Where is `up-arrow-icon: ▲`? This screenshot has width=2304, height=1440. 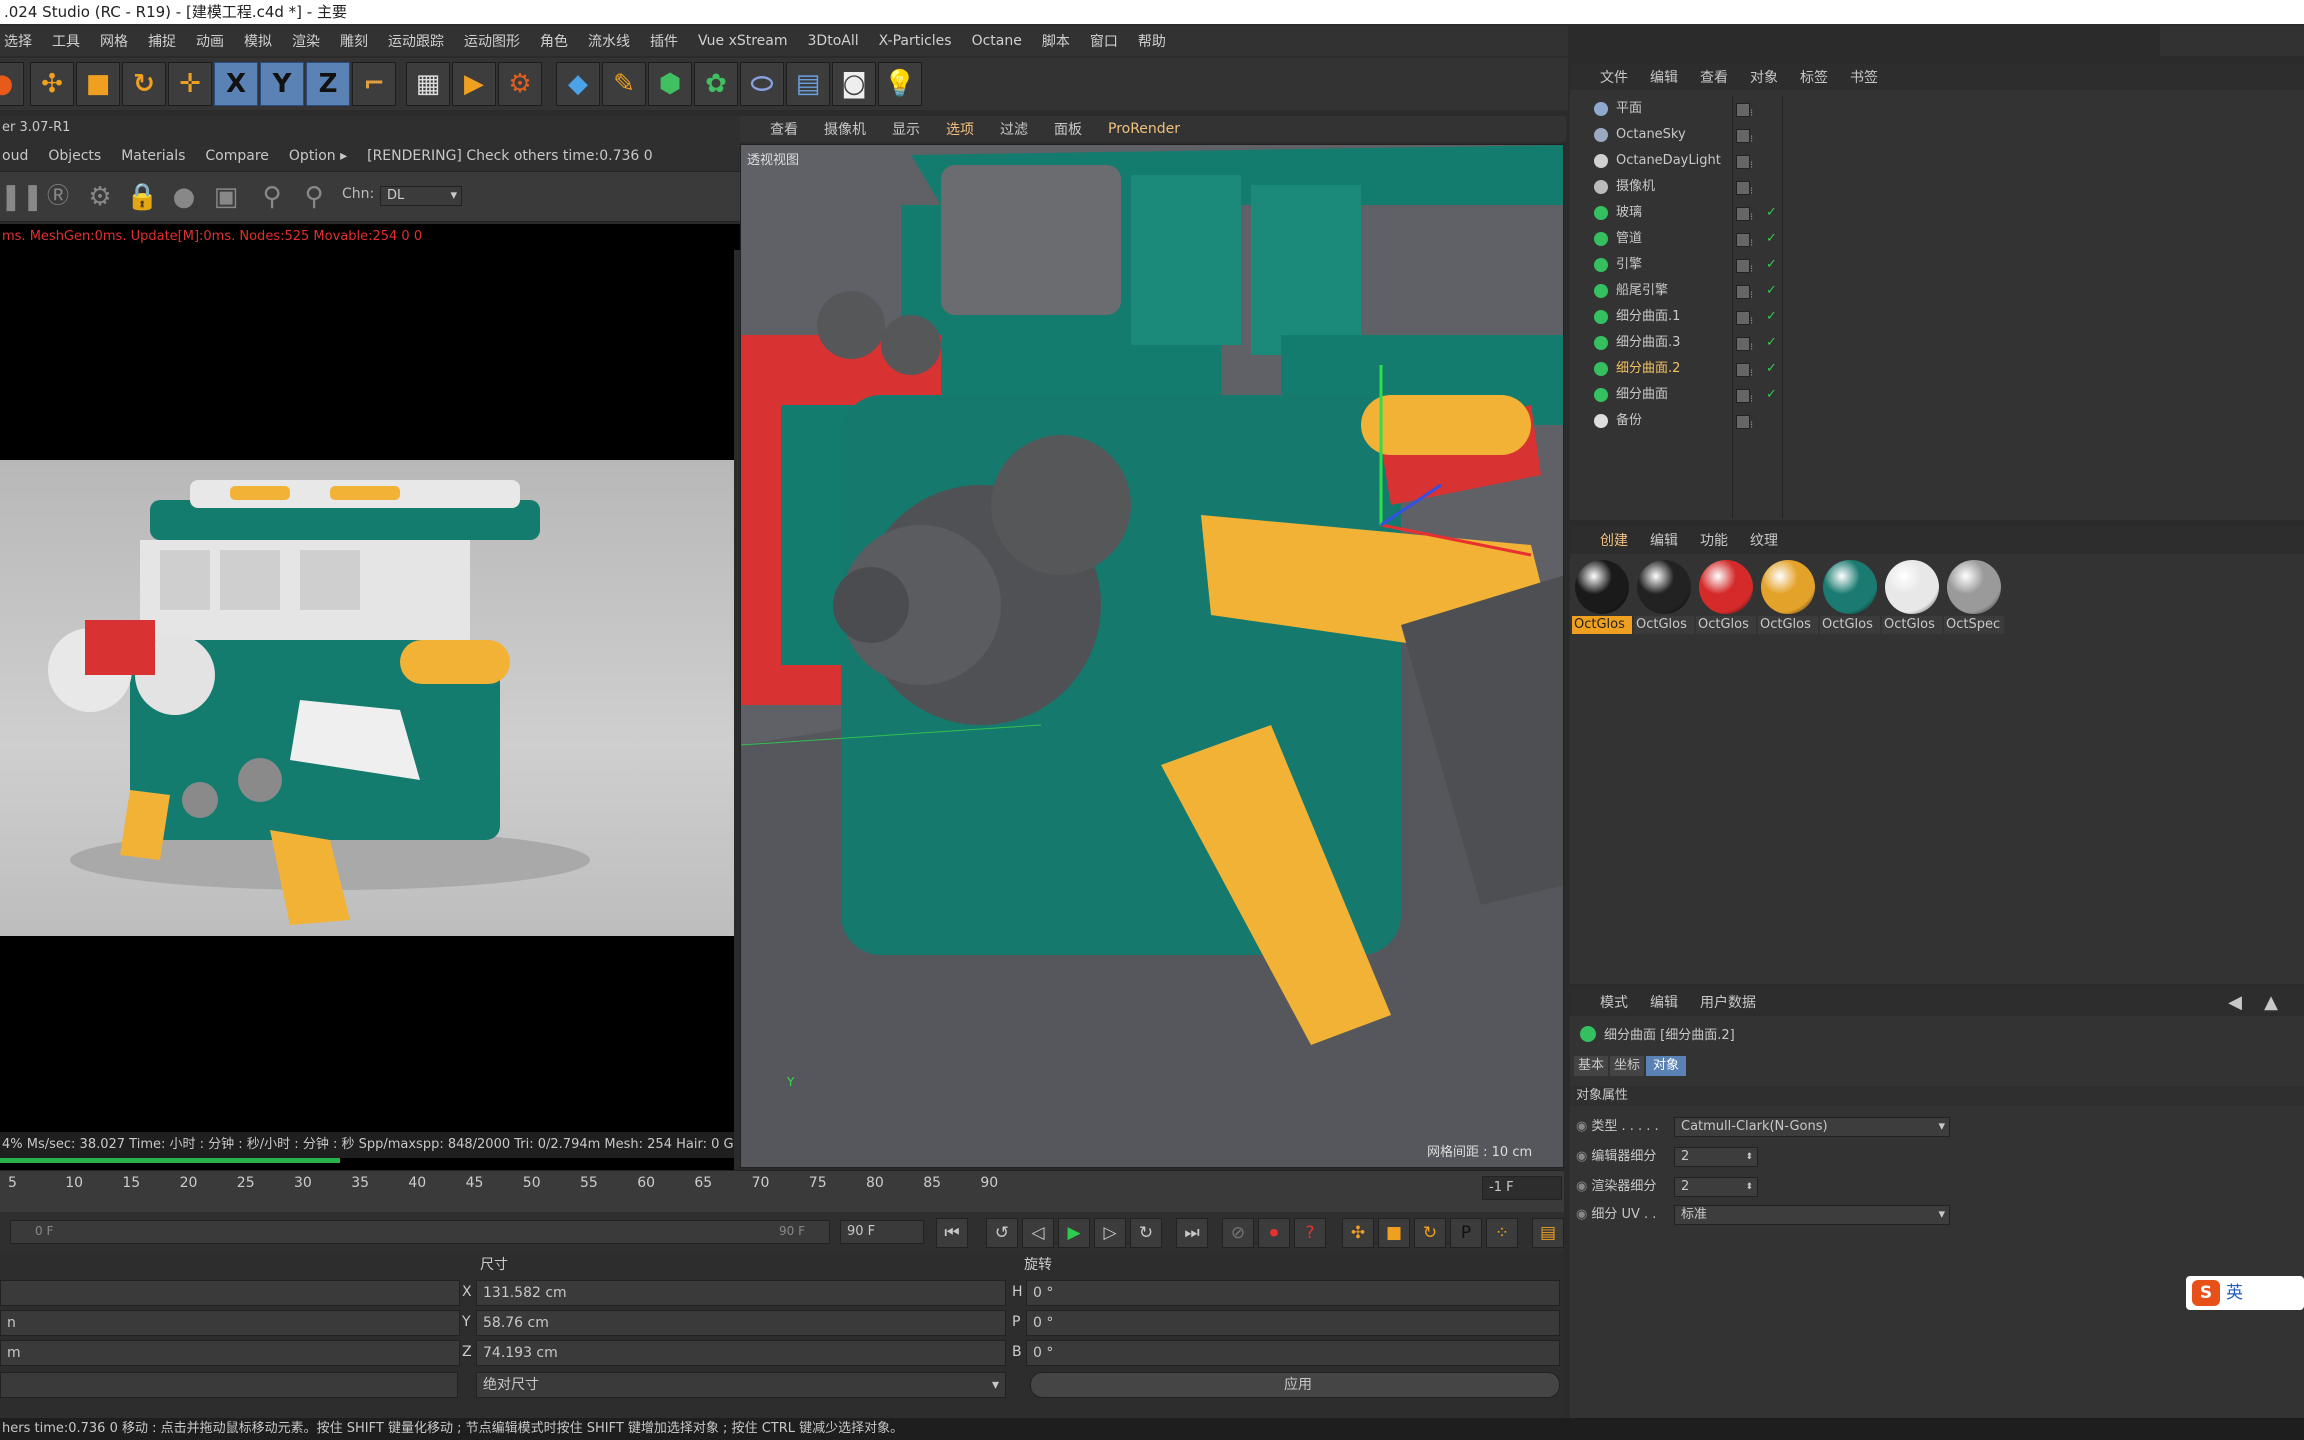
up-arrow-icon: ▲ is located at coordinates (2271, 1002).